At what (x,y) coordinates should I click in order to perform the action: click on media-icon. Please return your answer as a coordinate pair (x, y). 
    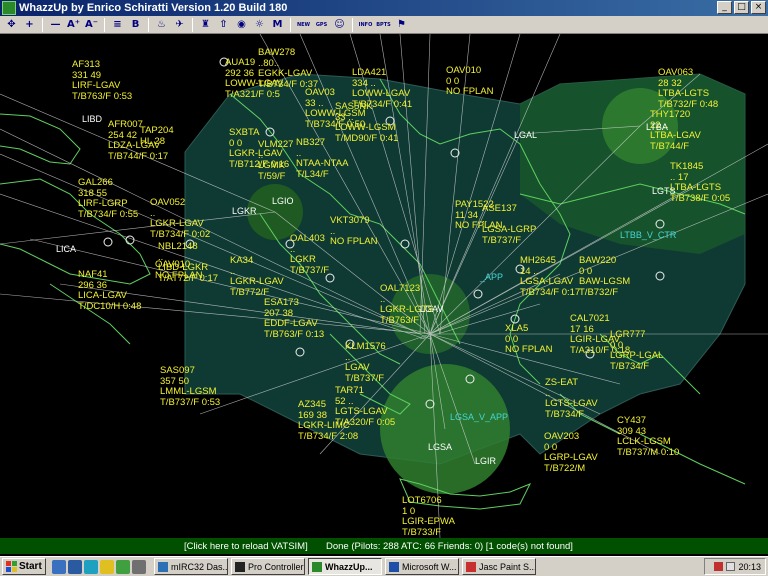
    Looking at the image, I should click on (91, 566).